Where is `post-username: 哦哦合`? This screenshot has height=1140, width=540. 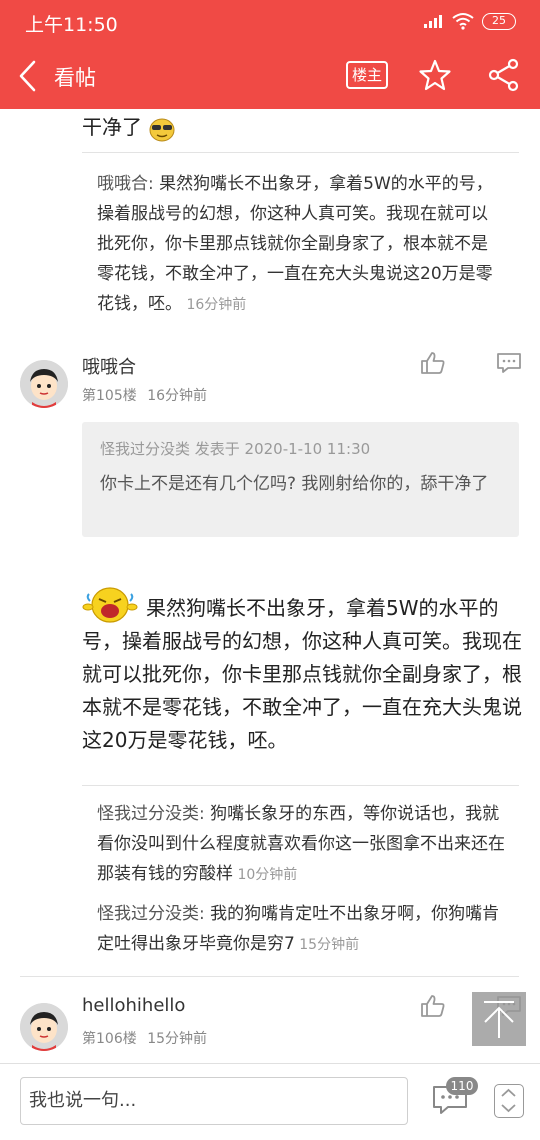 post-username: 哦哦合 is located at coordinates (109, 366).